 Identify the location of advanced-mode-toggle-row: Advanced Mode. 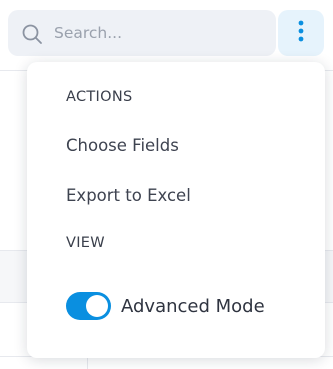
(165, 306).